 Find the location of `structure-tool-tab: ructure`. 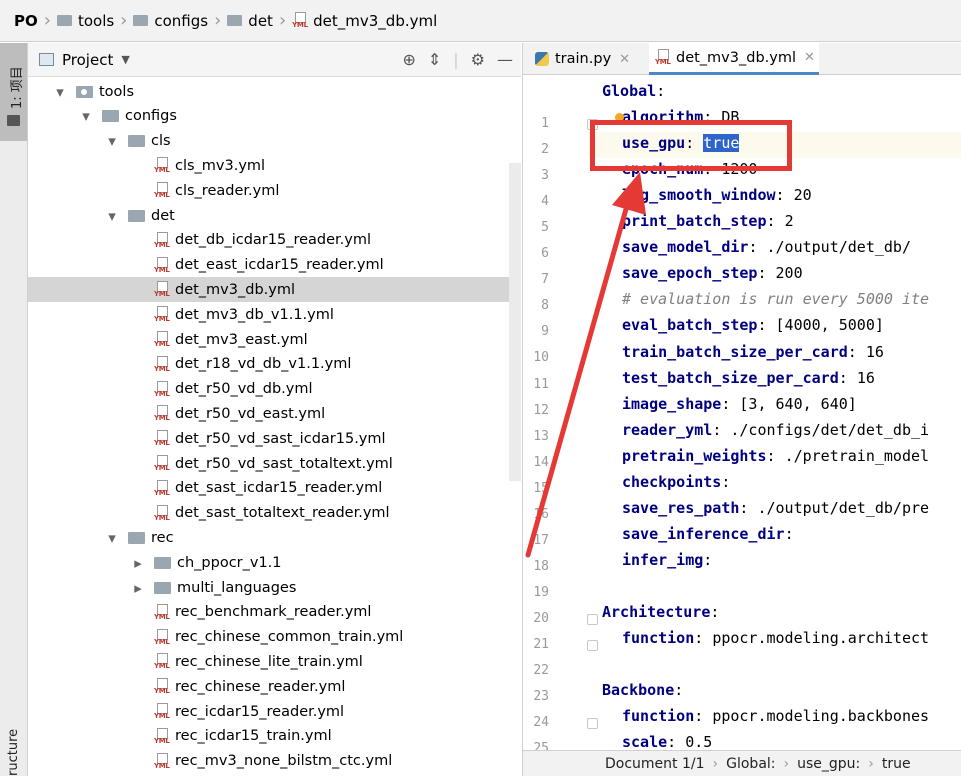

structure-tool-tab: ructure is located at coordinates (13, 739).